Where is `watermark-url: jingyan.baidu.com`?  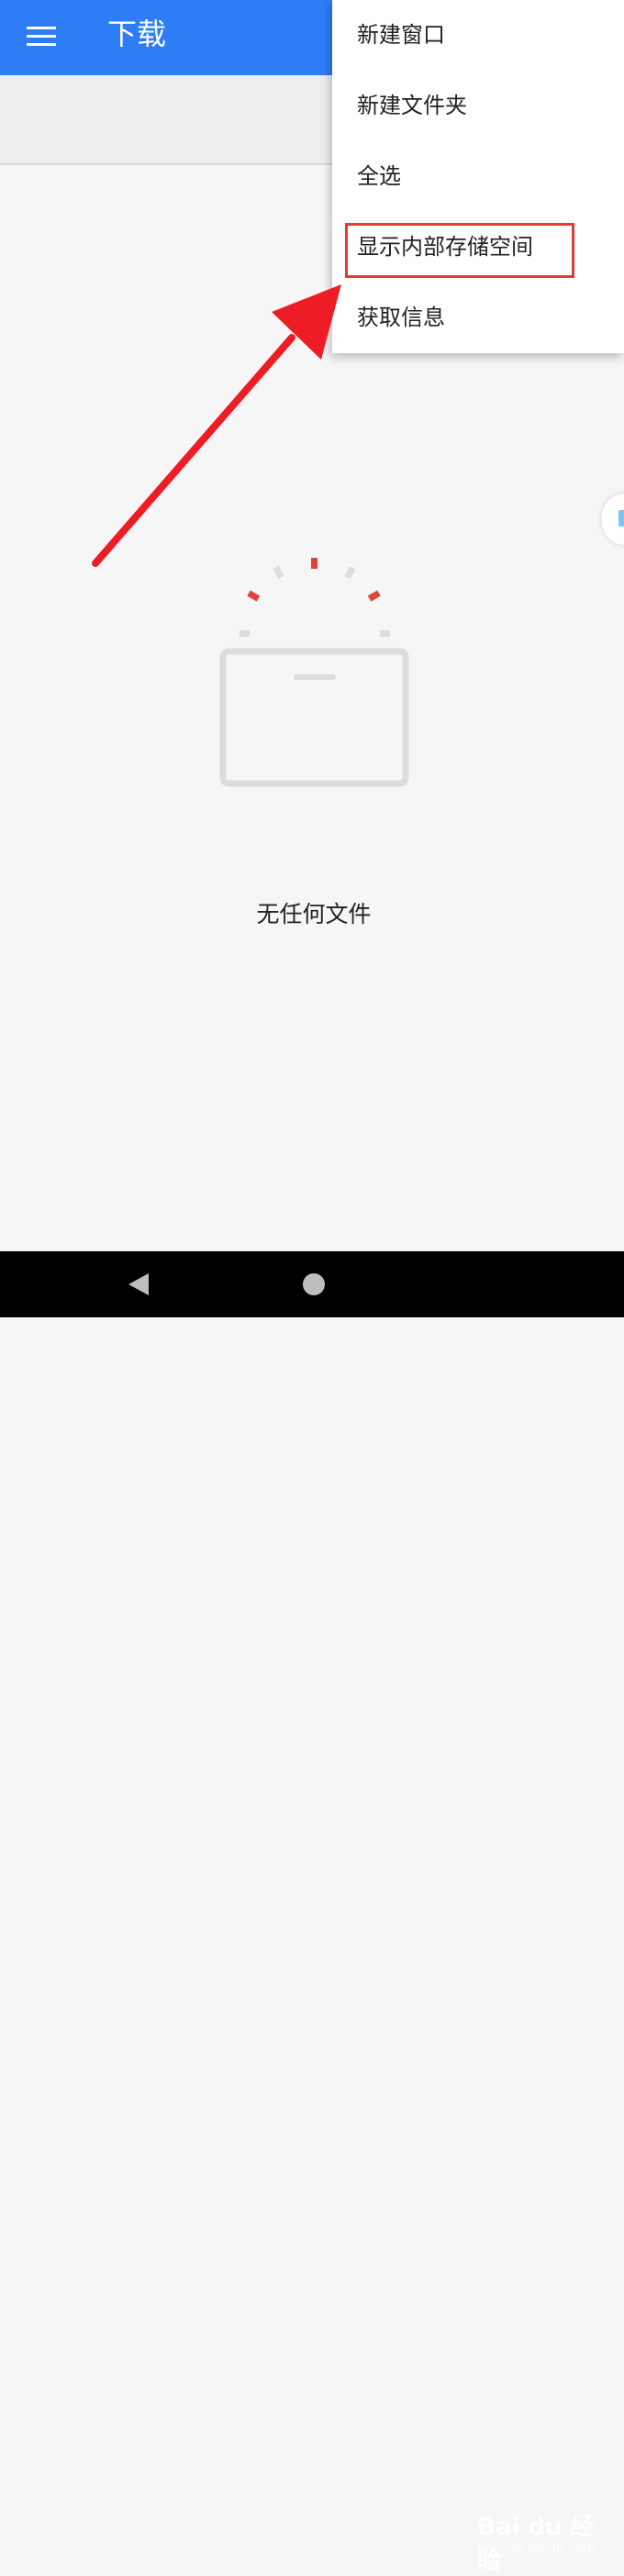
watermark-url: jingyan.baidu.com is located at coordinates (536, 2548).